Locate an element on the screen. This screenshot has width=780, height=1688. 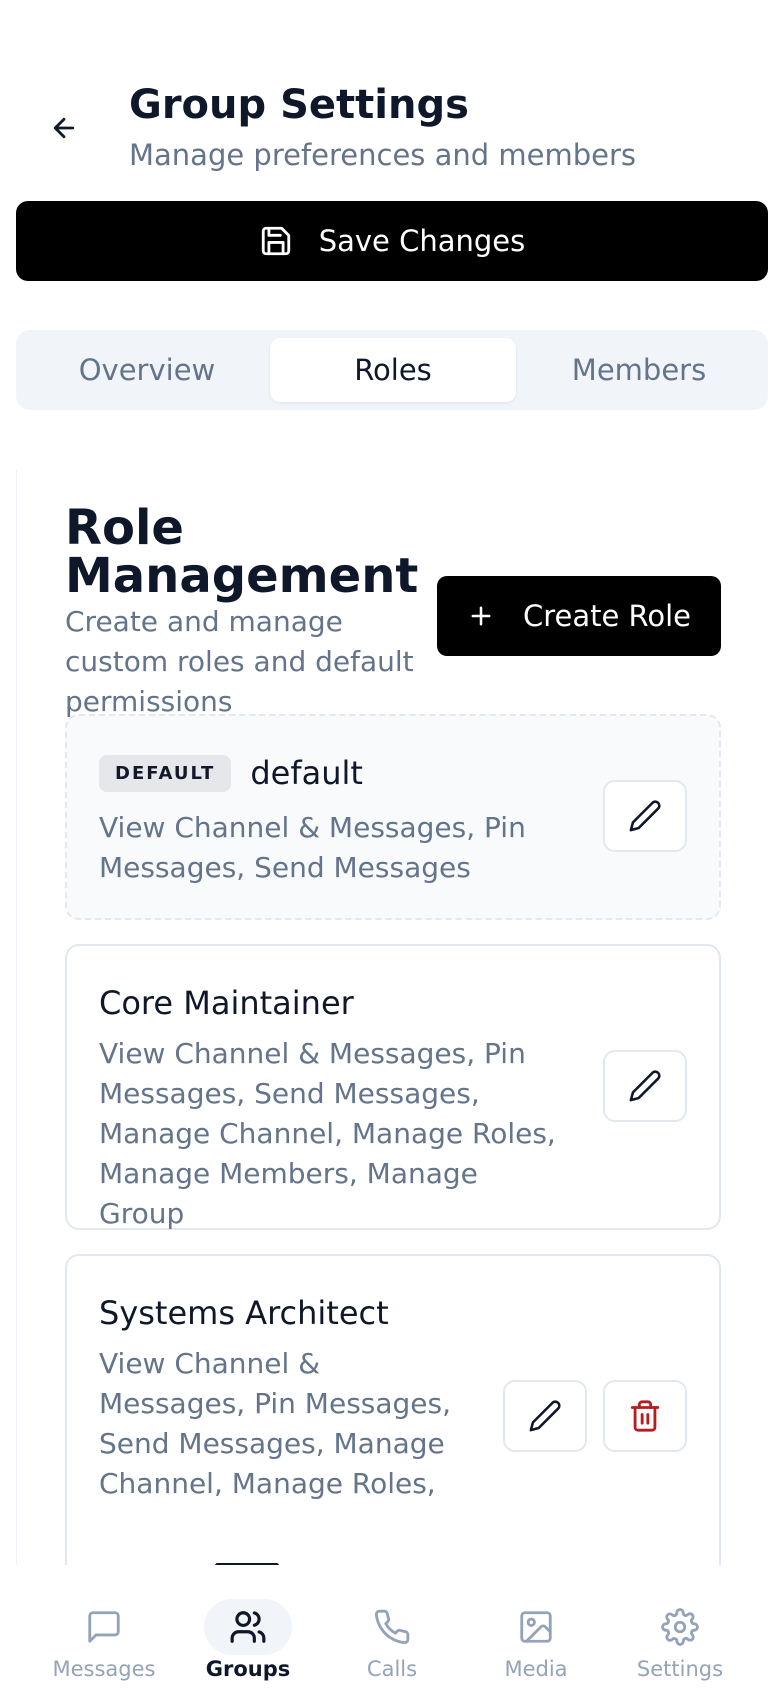
nav-messages: Messages is located at coordinates (104, 1630).